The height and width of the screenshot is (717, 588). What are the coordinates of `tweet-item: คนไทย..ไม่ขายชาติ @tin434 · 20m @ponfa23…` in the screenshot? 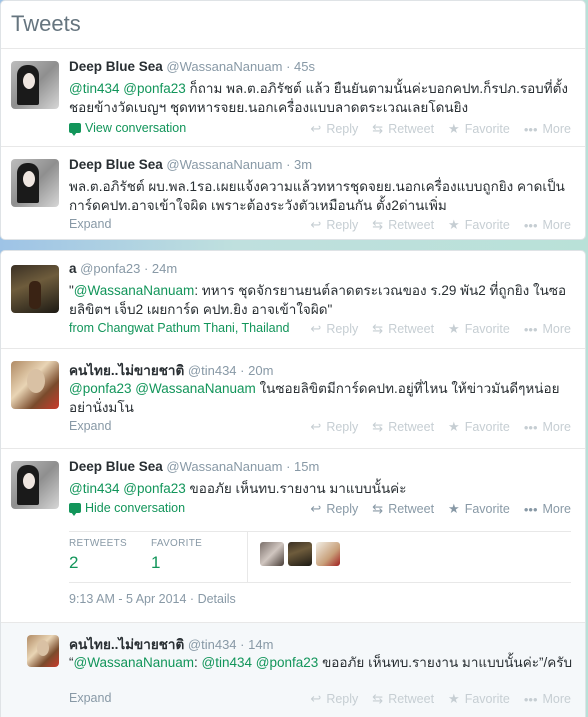 It's located at (293, 399).